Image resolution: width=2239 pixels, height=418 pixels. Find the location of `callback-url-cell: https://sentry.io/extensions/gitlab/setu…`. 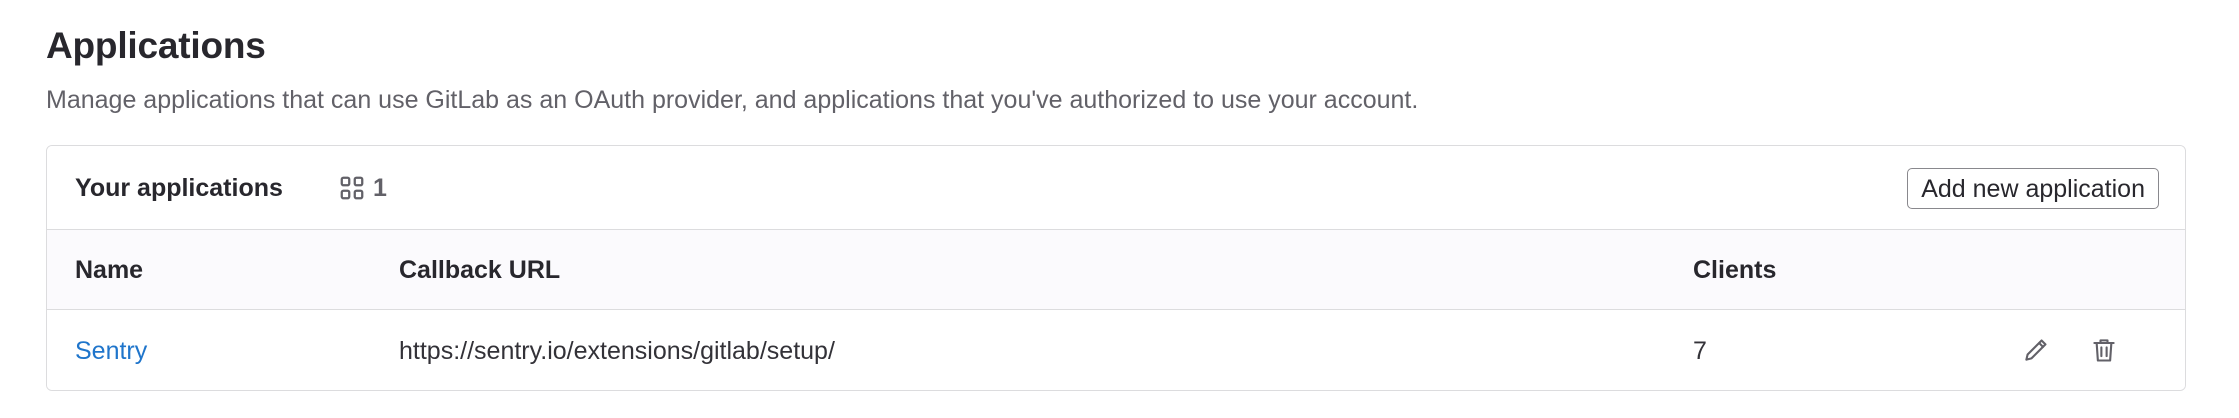

callback-url-cell: https://sentry.io/extensions/gitlab/setu… is located at coordinates (617, 351).